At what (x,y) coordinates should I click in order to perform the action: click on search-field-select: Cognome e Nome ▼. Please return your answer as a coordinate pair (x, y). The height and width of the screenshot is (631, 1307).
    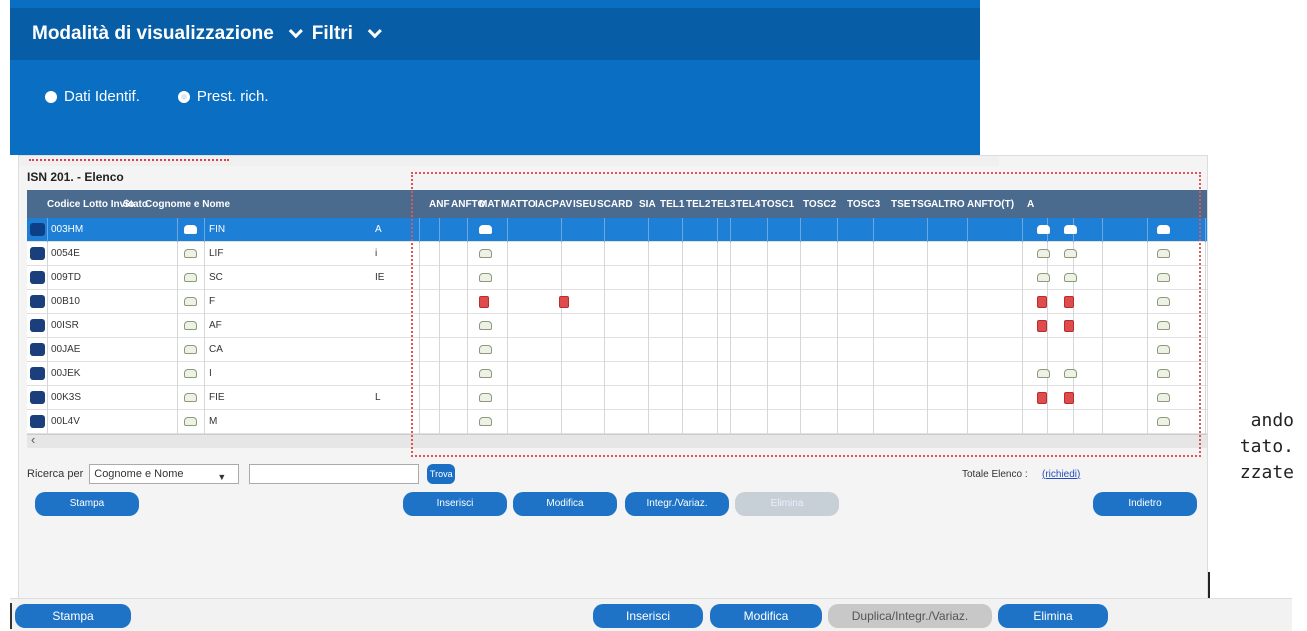
    Looking at the image, I should click on (164, 474).